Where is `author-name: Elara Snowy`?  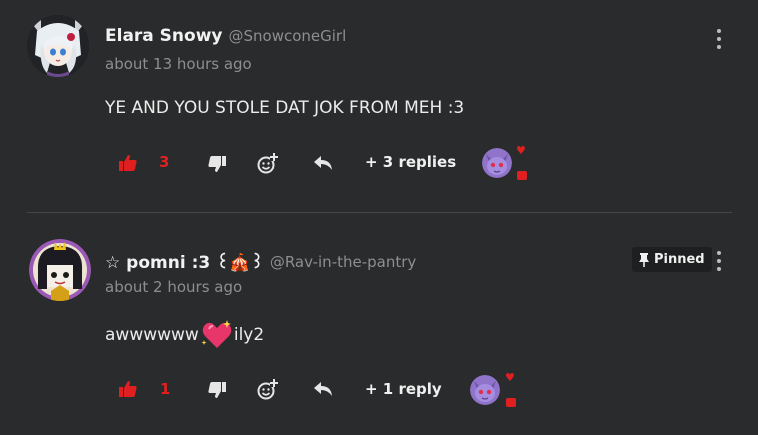
author-name: Elara Snowy is located at coordinates (164, 36).